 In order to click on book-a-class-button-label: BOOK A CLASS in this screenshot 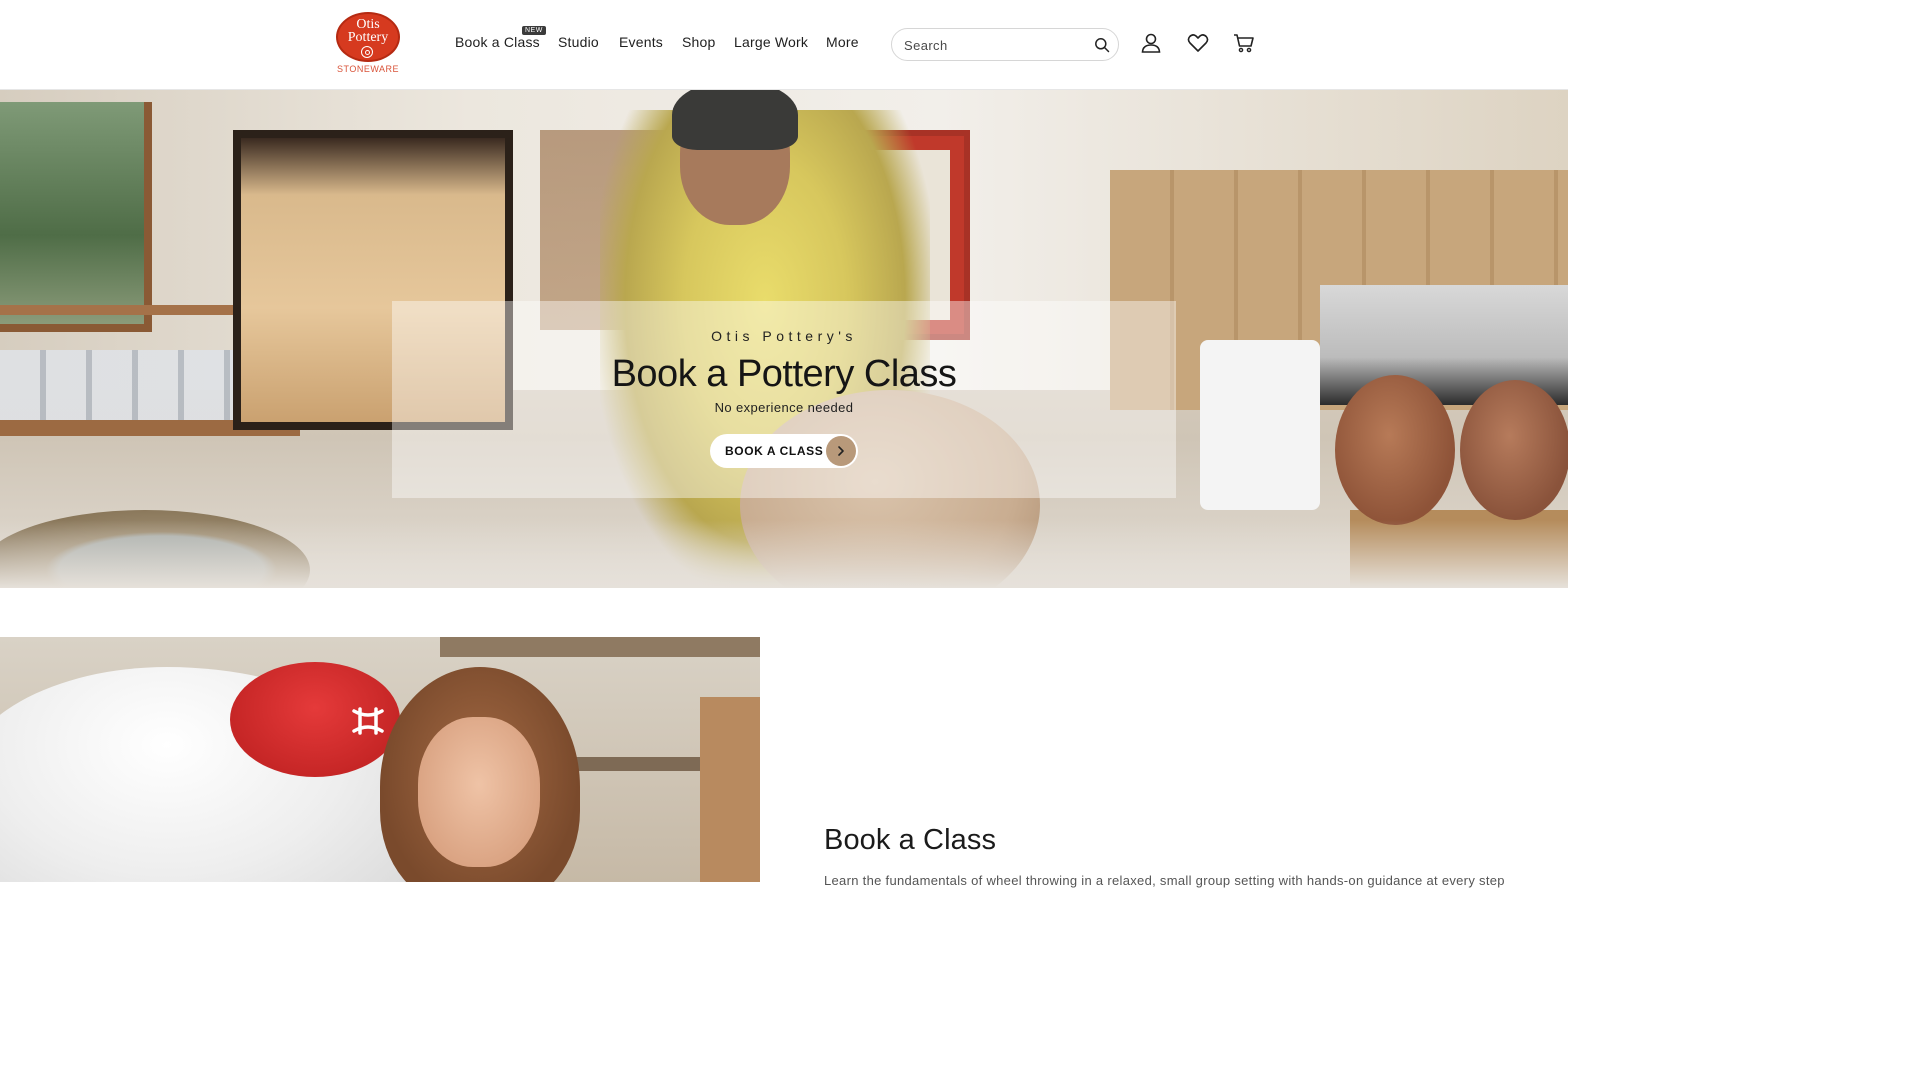, I will do `click(774, 451)`.